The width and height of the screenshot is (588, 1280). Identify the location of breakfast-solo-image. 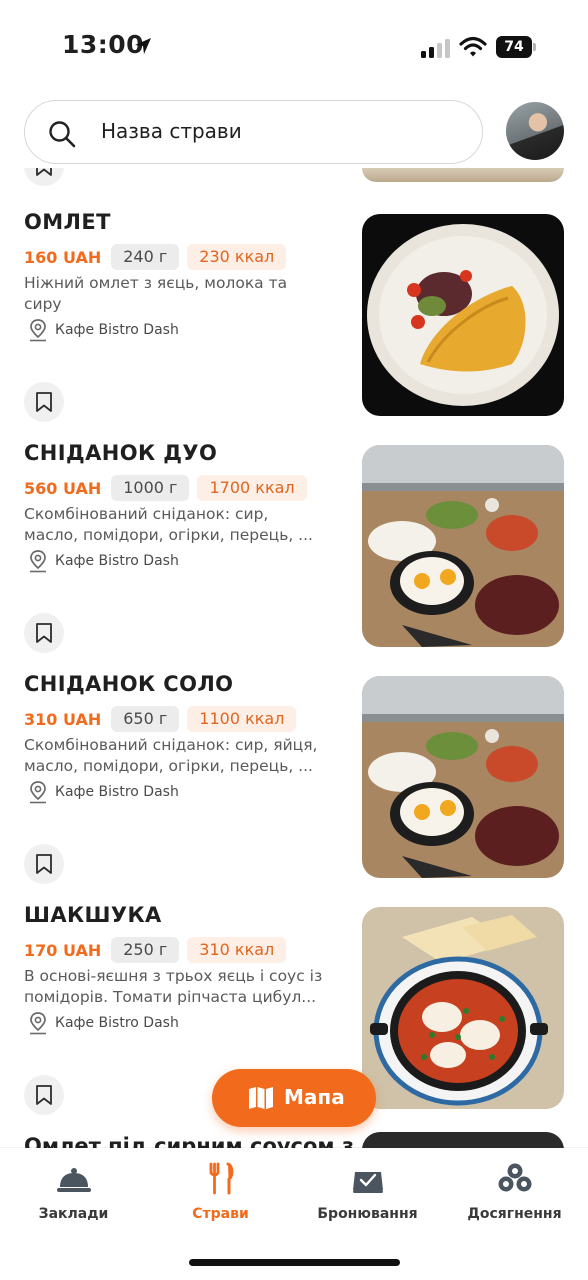
(463, 777).